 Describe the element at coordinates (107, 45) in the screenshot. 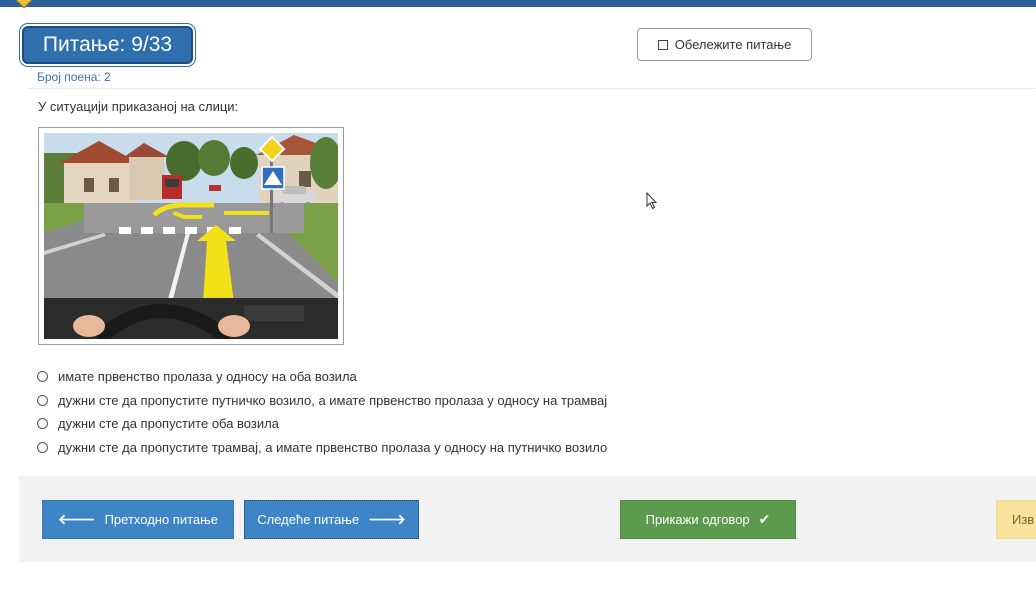

I see `question-counter-badge: Питање: 9/33` at that location.